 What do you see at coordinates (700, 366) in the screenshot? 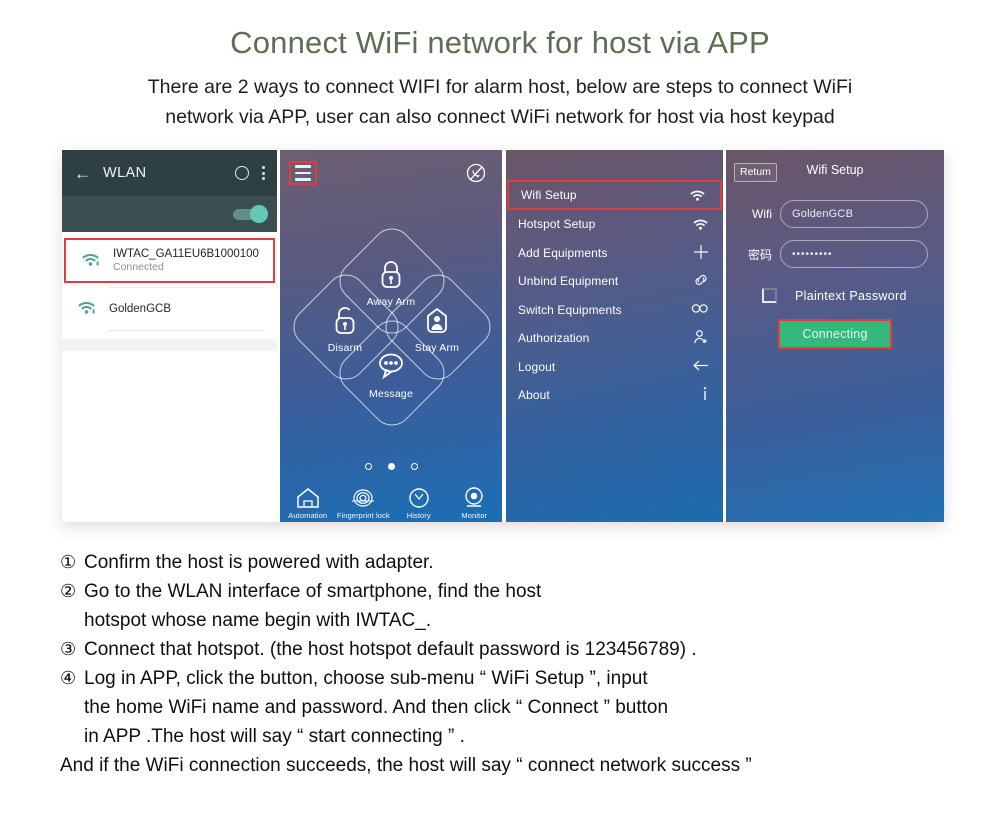
I see `left-arrow-icon` at bounding box center [700, 366].